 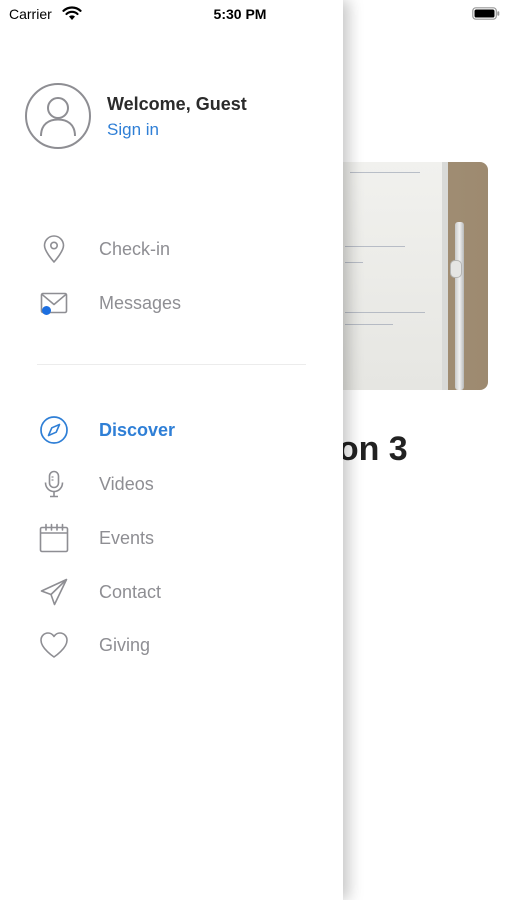 I want to click on menu-label-videos: Videos, so click(x=126, y=484).